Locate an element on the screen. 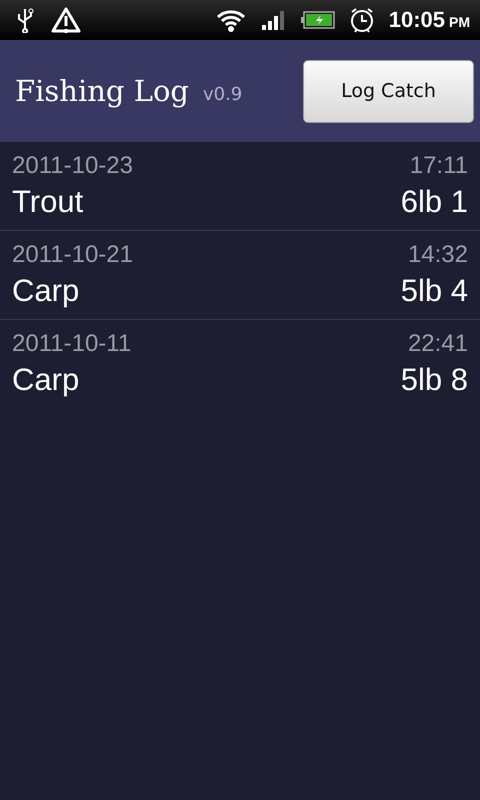 The image size is (480, 800). fish-weight: 6lb 1 is located at coordinates (434, 202).